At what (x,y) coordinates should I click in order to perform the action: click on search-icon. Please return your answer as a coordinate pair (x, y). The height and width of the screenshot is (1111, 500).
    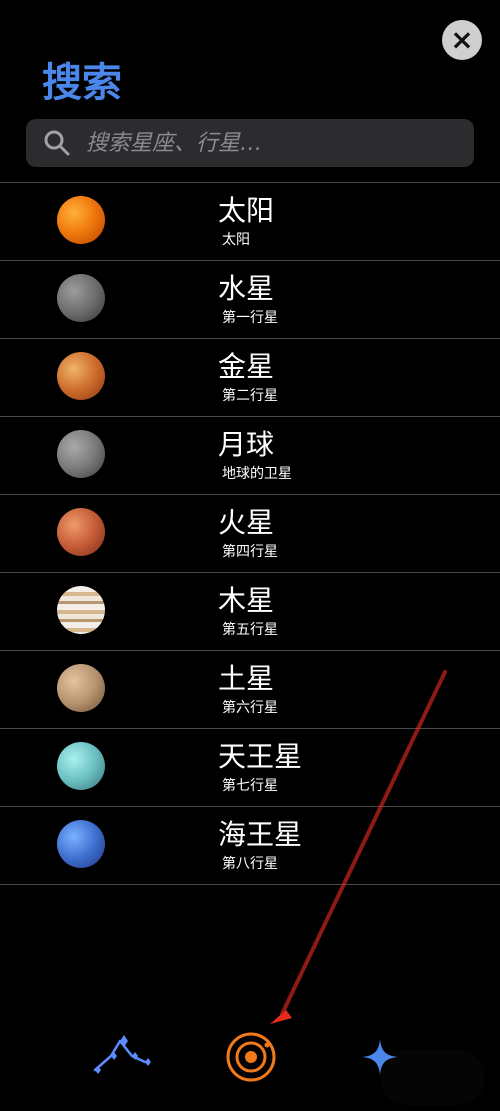
    Looking at the image, I should click on (57, 143).